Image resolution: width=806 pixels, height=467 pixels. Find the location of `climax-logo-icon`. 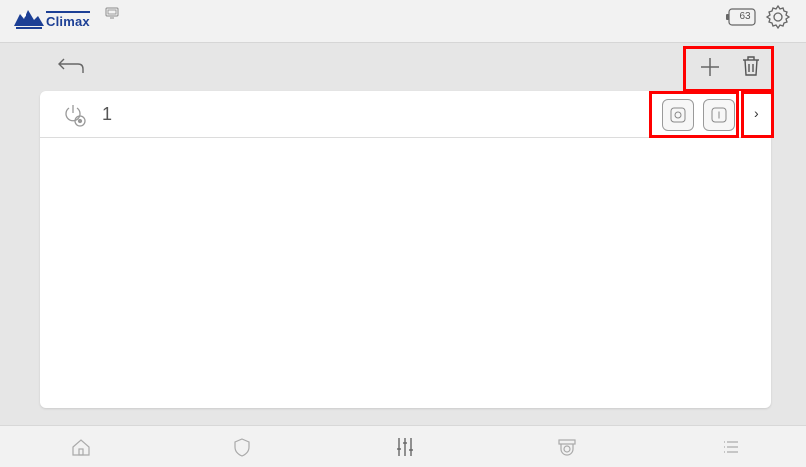

climax-logo-icon is located at coordinates (29, 19).